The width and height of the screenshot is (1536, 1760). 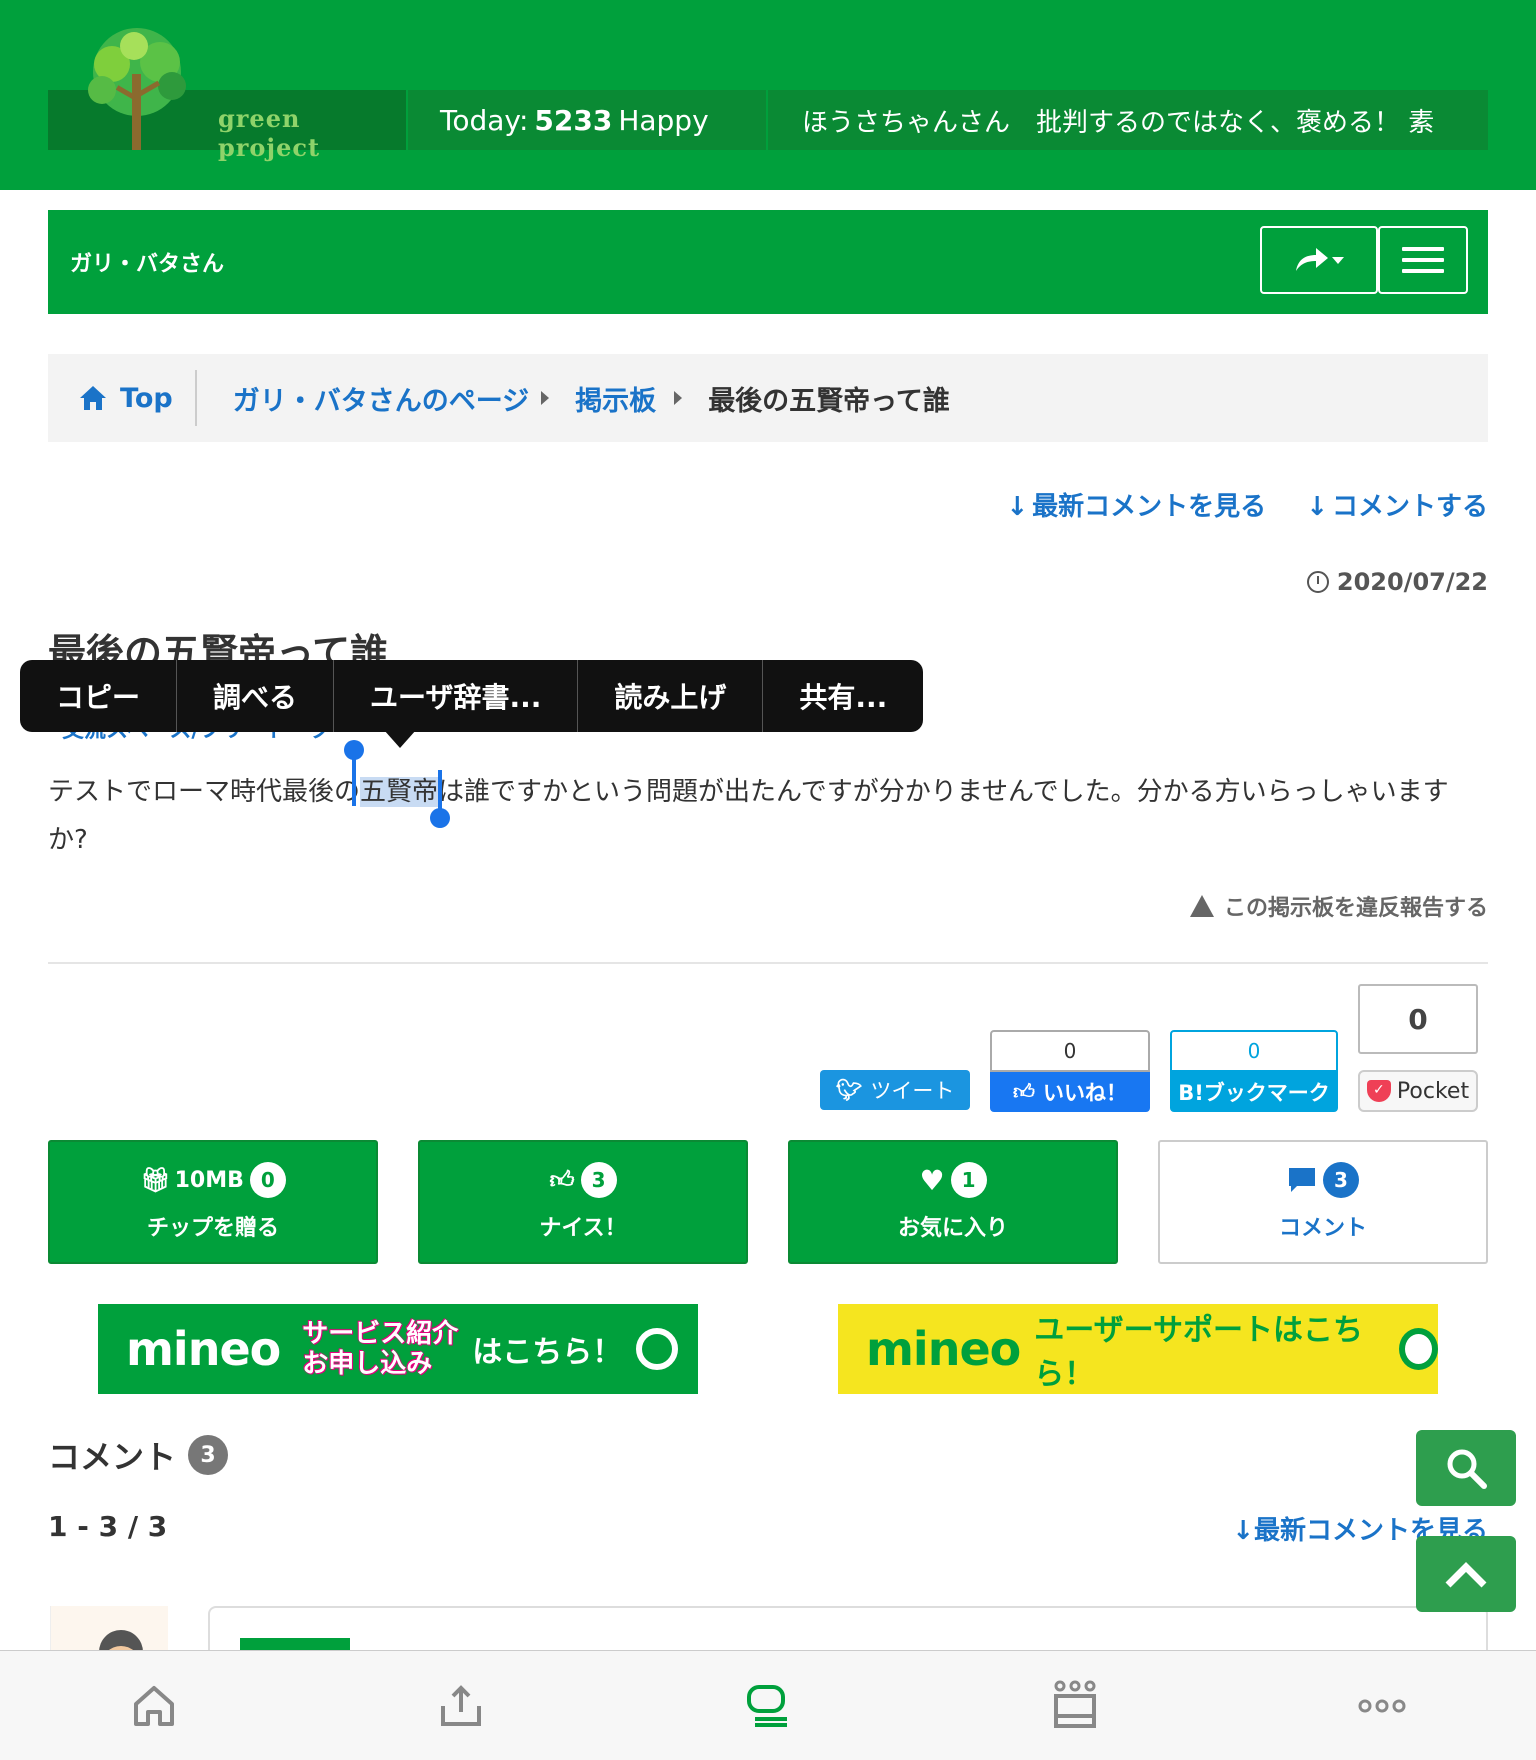 What do you see at coordinates (768, 963) in the screenshot?
I see `divider` at bounding box center [768, 963].